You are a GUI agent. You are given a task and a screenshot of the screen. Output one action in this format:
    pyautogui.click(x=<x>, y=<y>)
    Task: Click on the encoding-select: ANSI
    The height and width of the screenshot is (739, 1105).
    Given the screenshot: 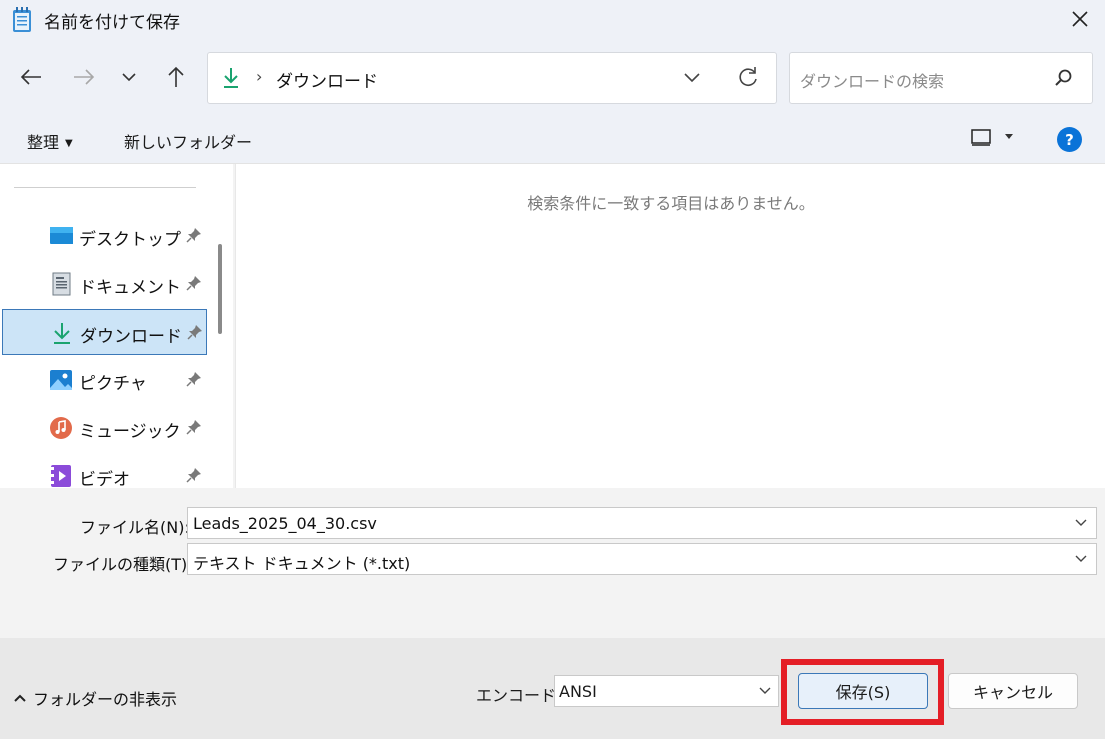 What is the action you would take?
    pyautogui.click(x=666, y=691)
    